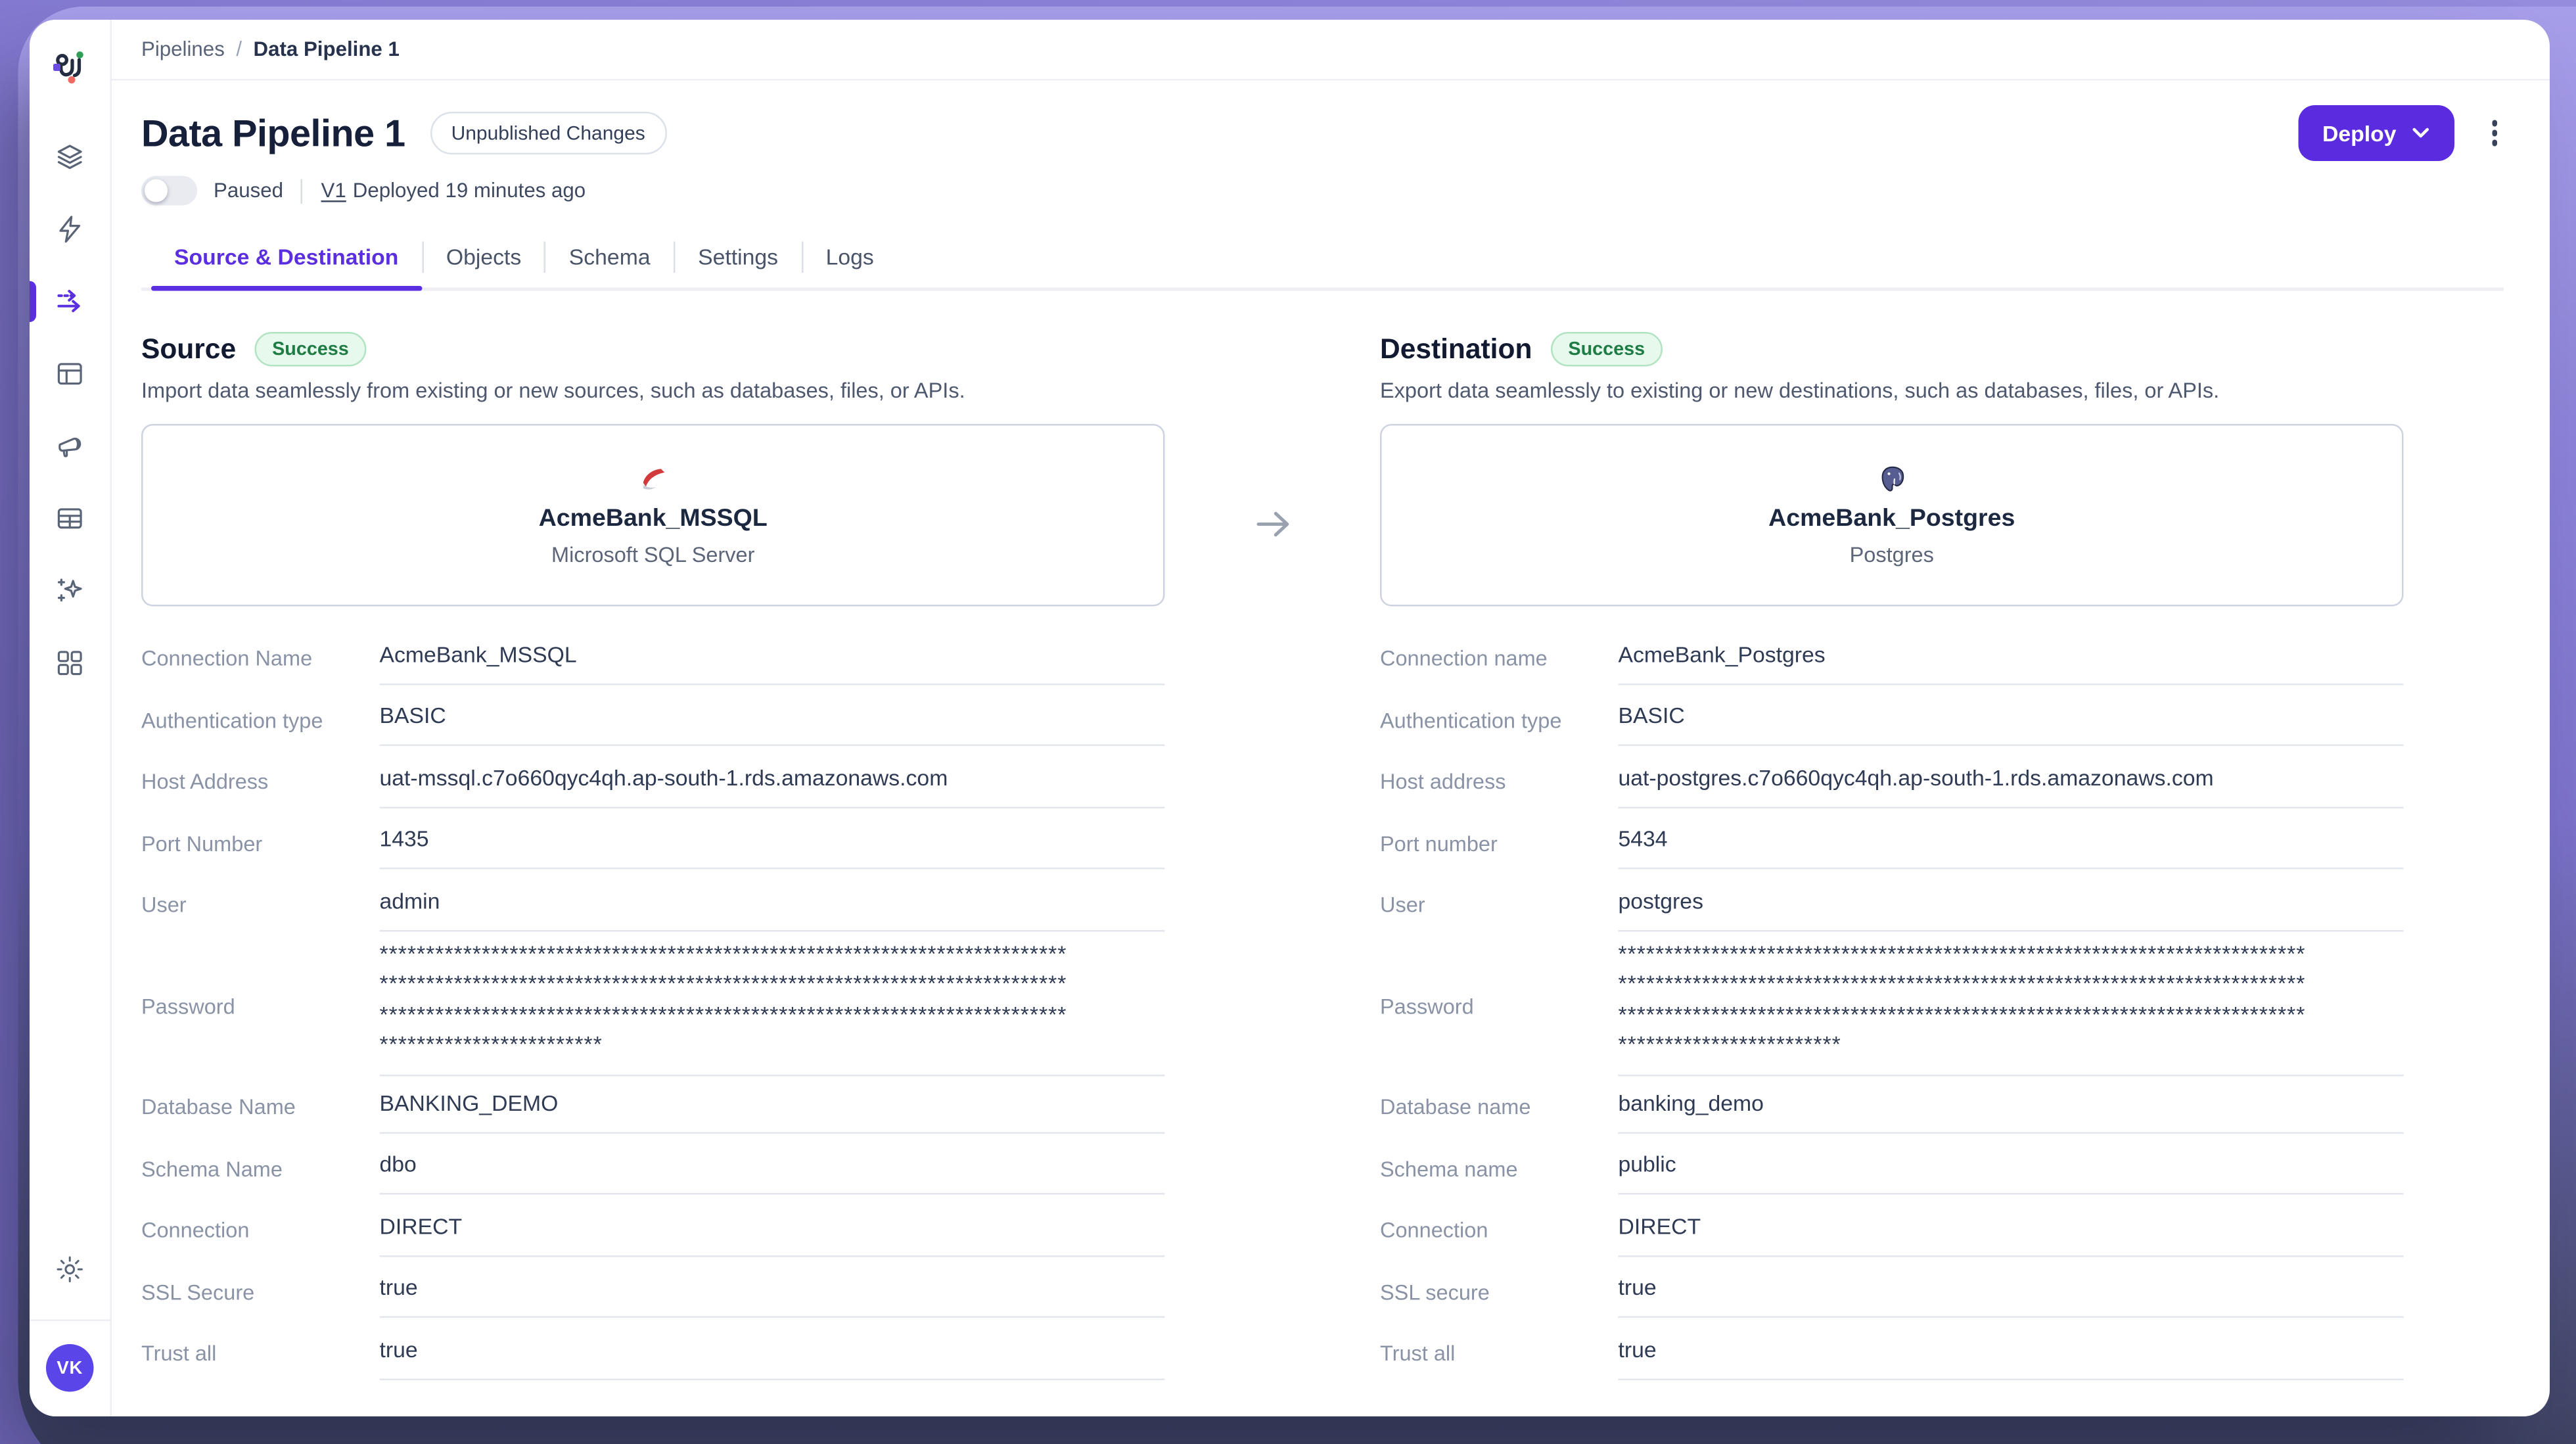 The height and width of the screenshot is (1444, 2576). Describe the element at coordinates (1427, 1006) in the screenshot. I see `destination-field-label: Password` at that location.